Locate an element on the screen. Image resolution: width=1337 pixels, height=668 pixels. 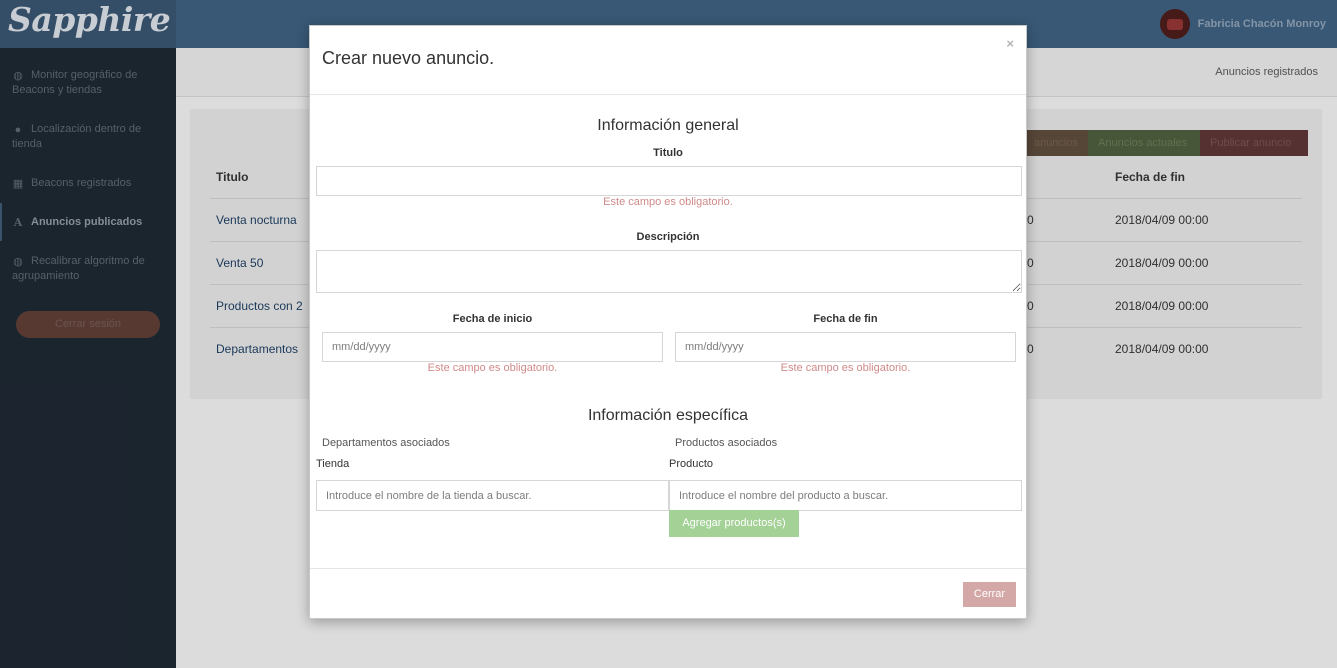
add-products-button: Agregar productos(s) is located at coordinates (734, 523).